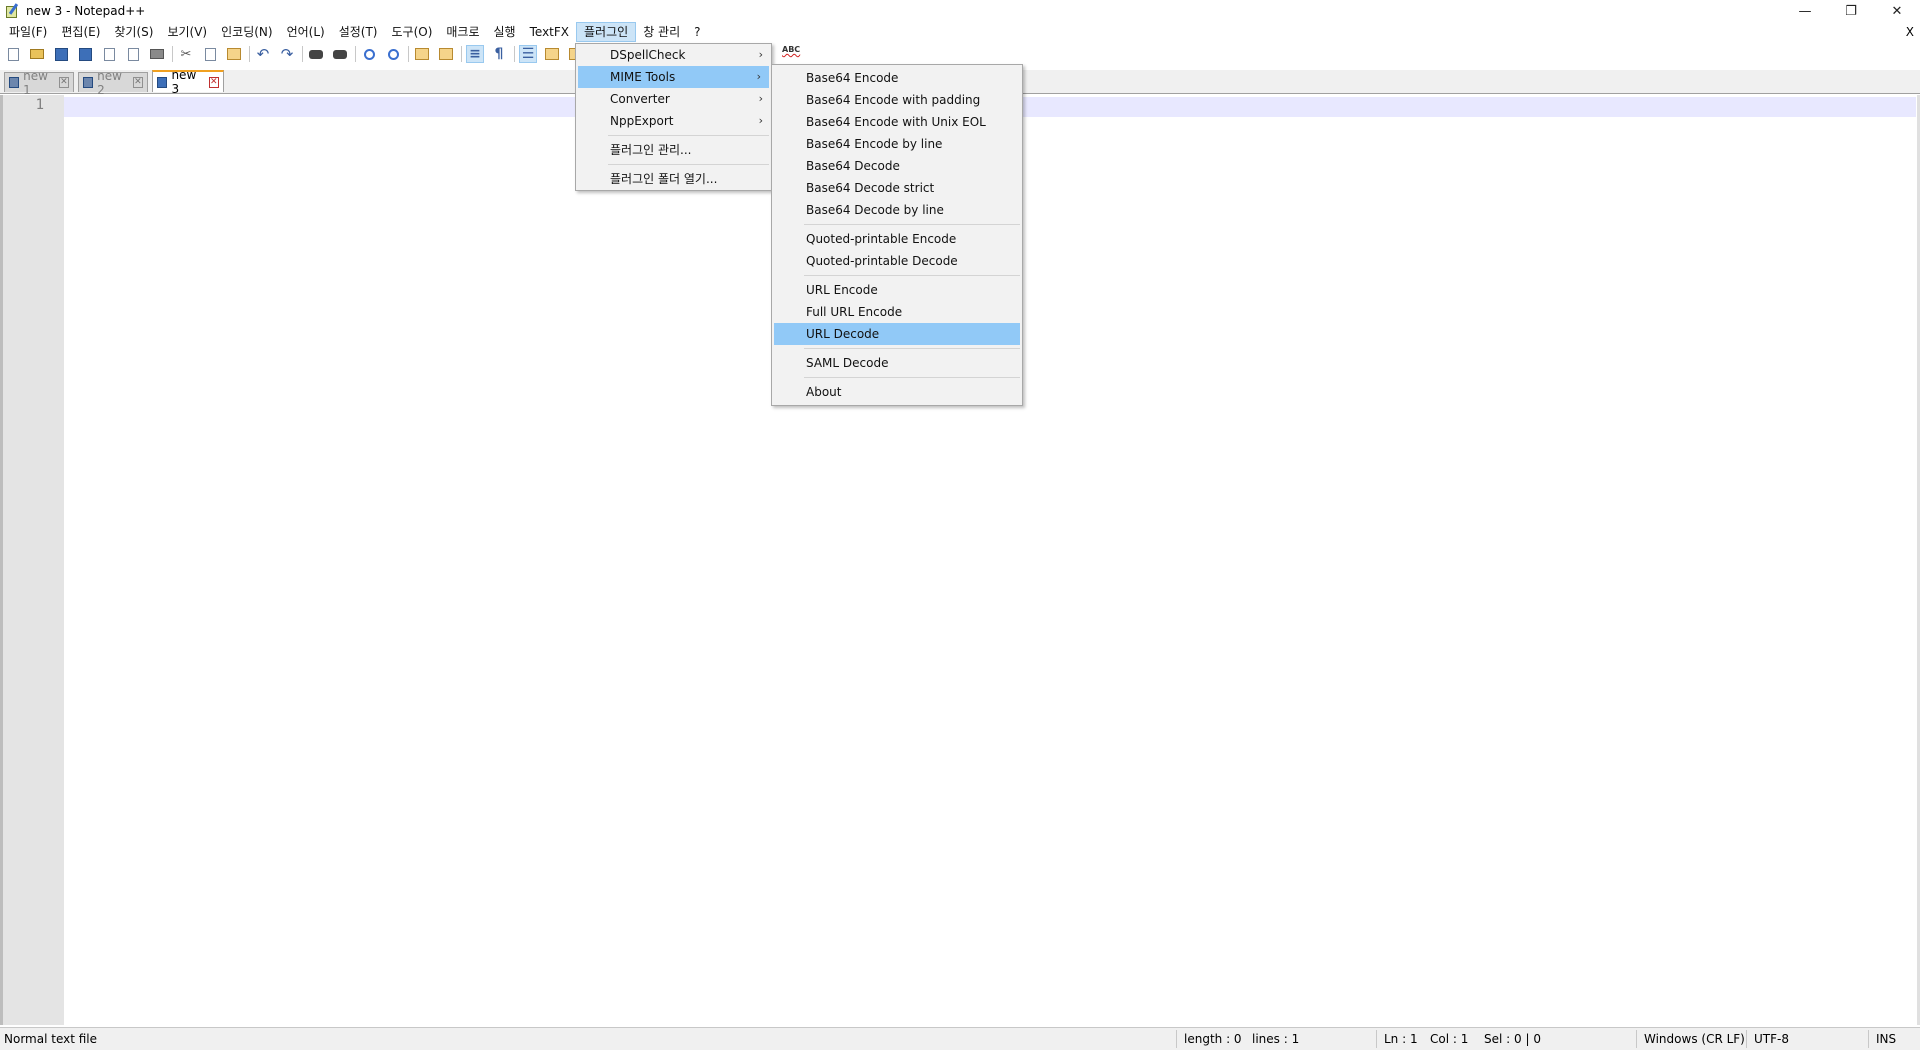 The width and height of the screenshot is (1920, 1050). I want to click on minimize-button: —, so click(1805, 11).